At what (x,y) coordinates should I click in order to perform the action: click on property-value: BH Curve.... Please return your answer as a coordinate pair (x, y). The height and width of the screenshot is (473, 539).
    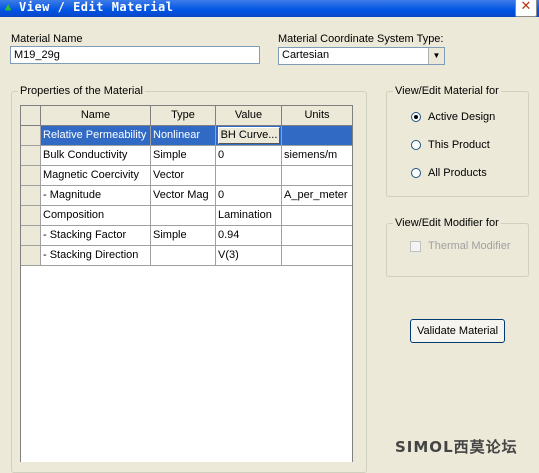
    Looking at the image, I should click on (249, 136).